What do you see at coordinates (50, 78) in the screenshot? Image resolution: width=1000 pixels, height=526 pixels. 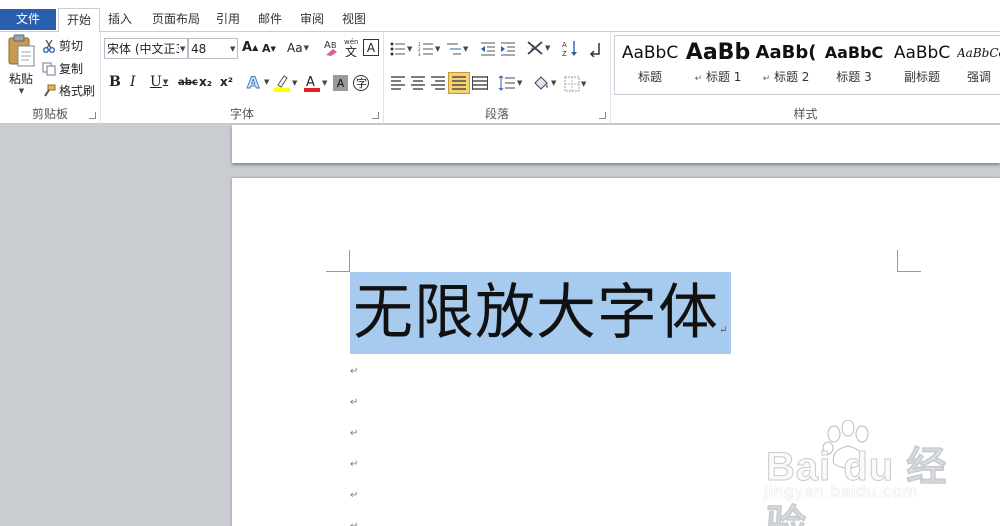 I see `clipboard-group: 粘贴 ▼ 剪切 复制 格式刷 剪贴板` at bounding box center [50, 78].